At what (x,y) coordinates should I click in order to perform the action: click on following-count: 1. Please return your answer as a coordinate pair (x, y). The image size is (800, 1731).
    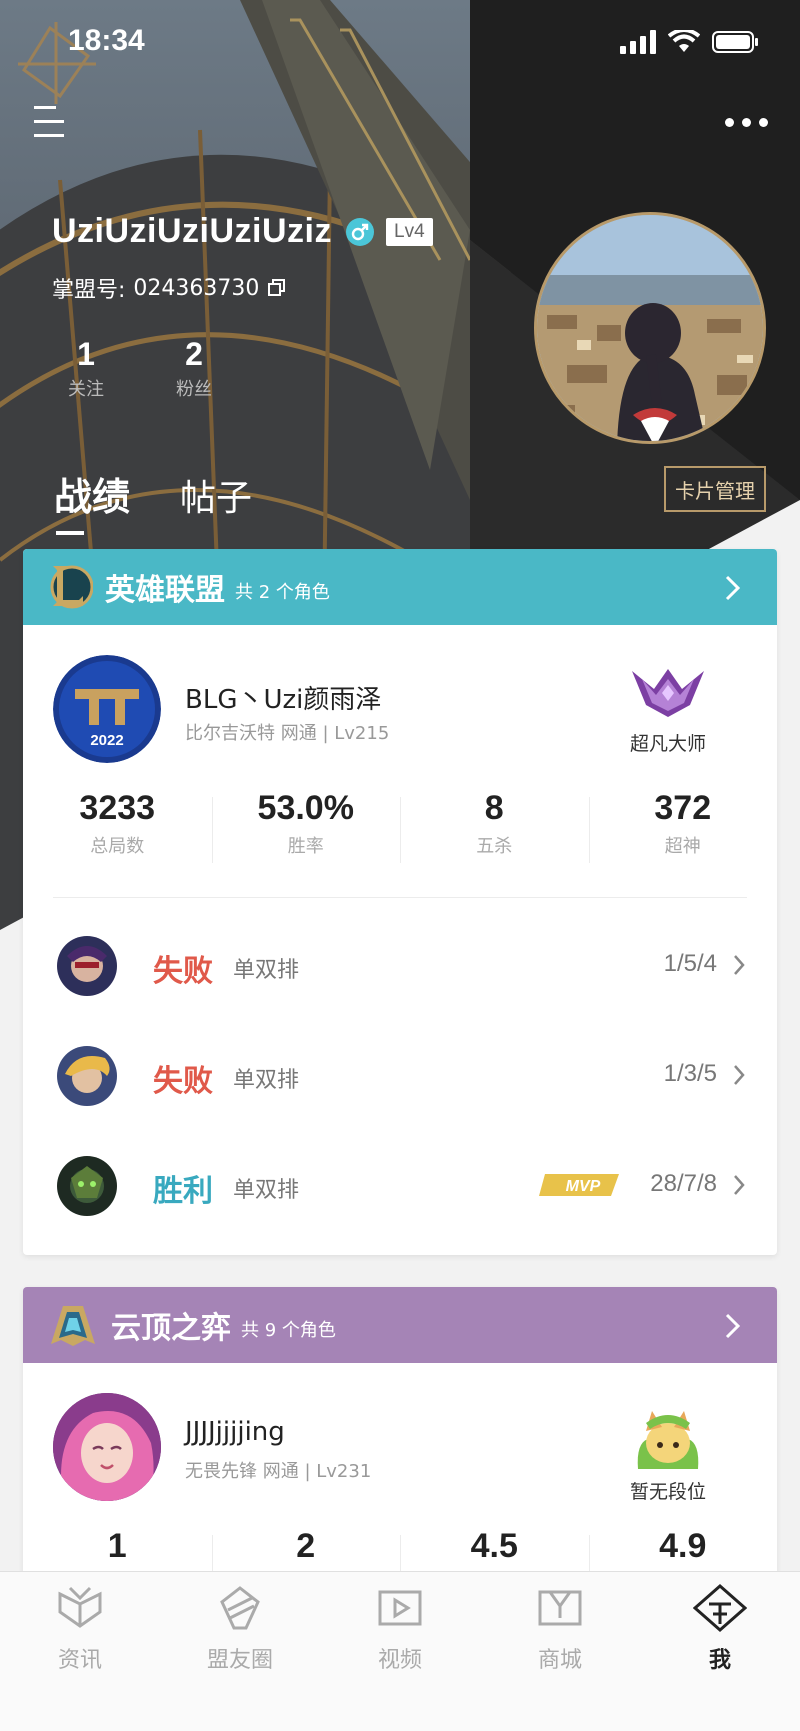
    Looking at the image, I should click on (86, 354).